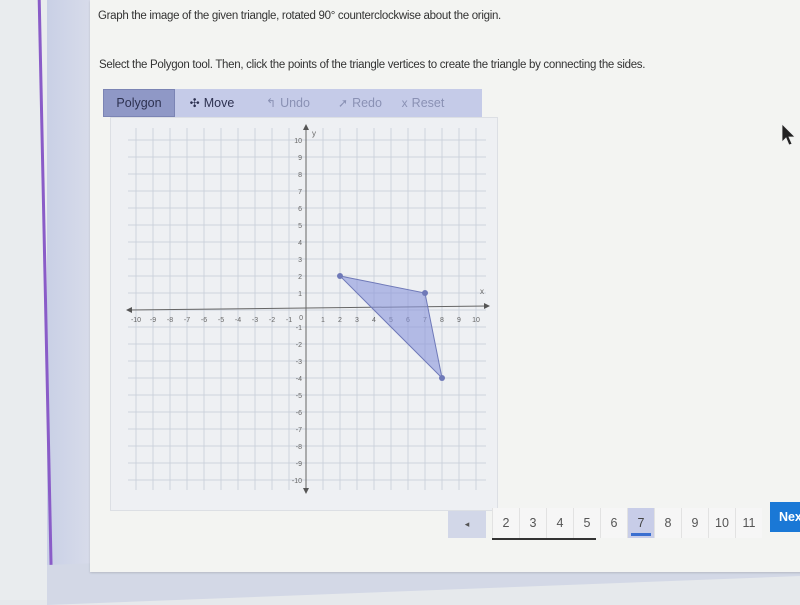 This screenshot has height=605, width=800. I want to click on y-tick-label: -10, so click(297, 481).